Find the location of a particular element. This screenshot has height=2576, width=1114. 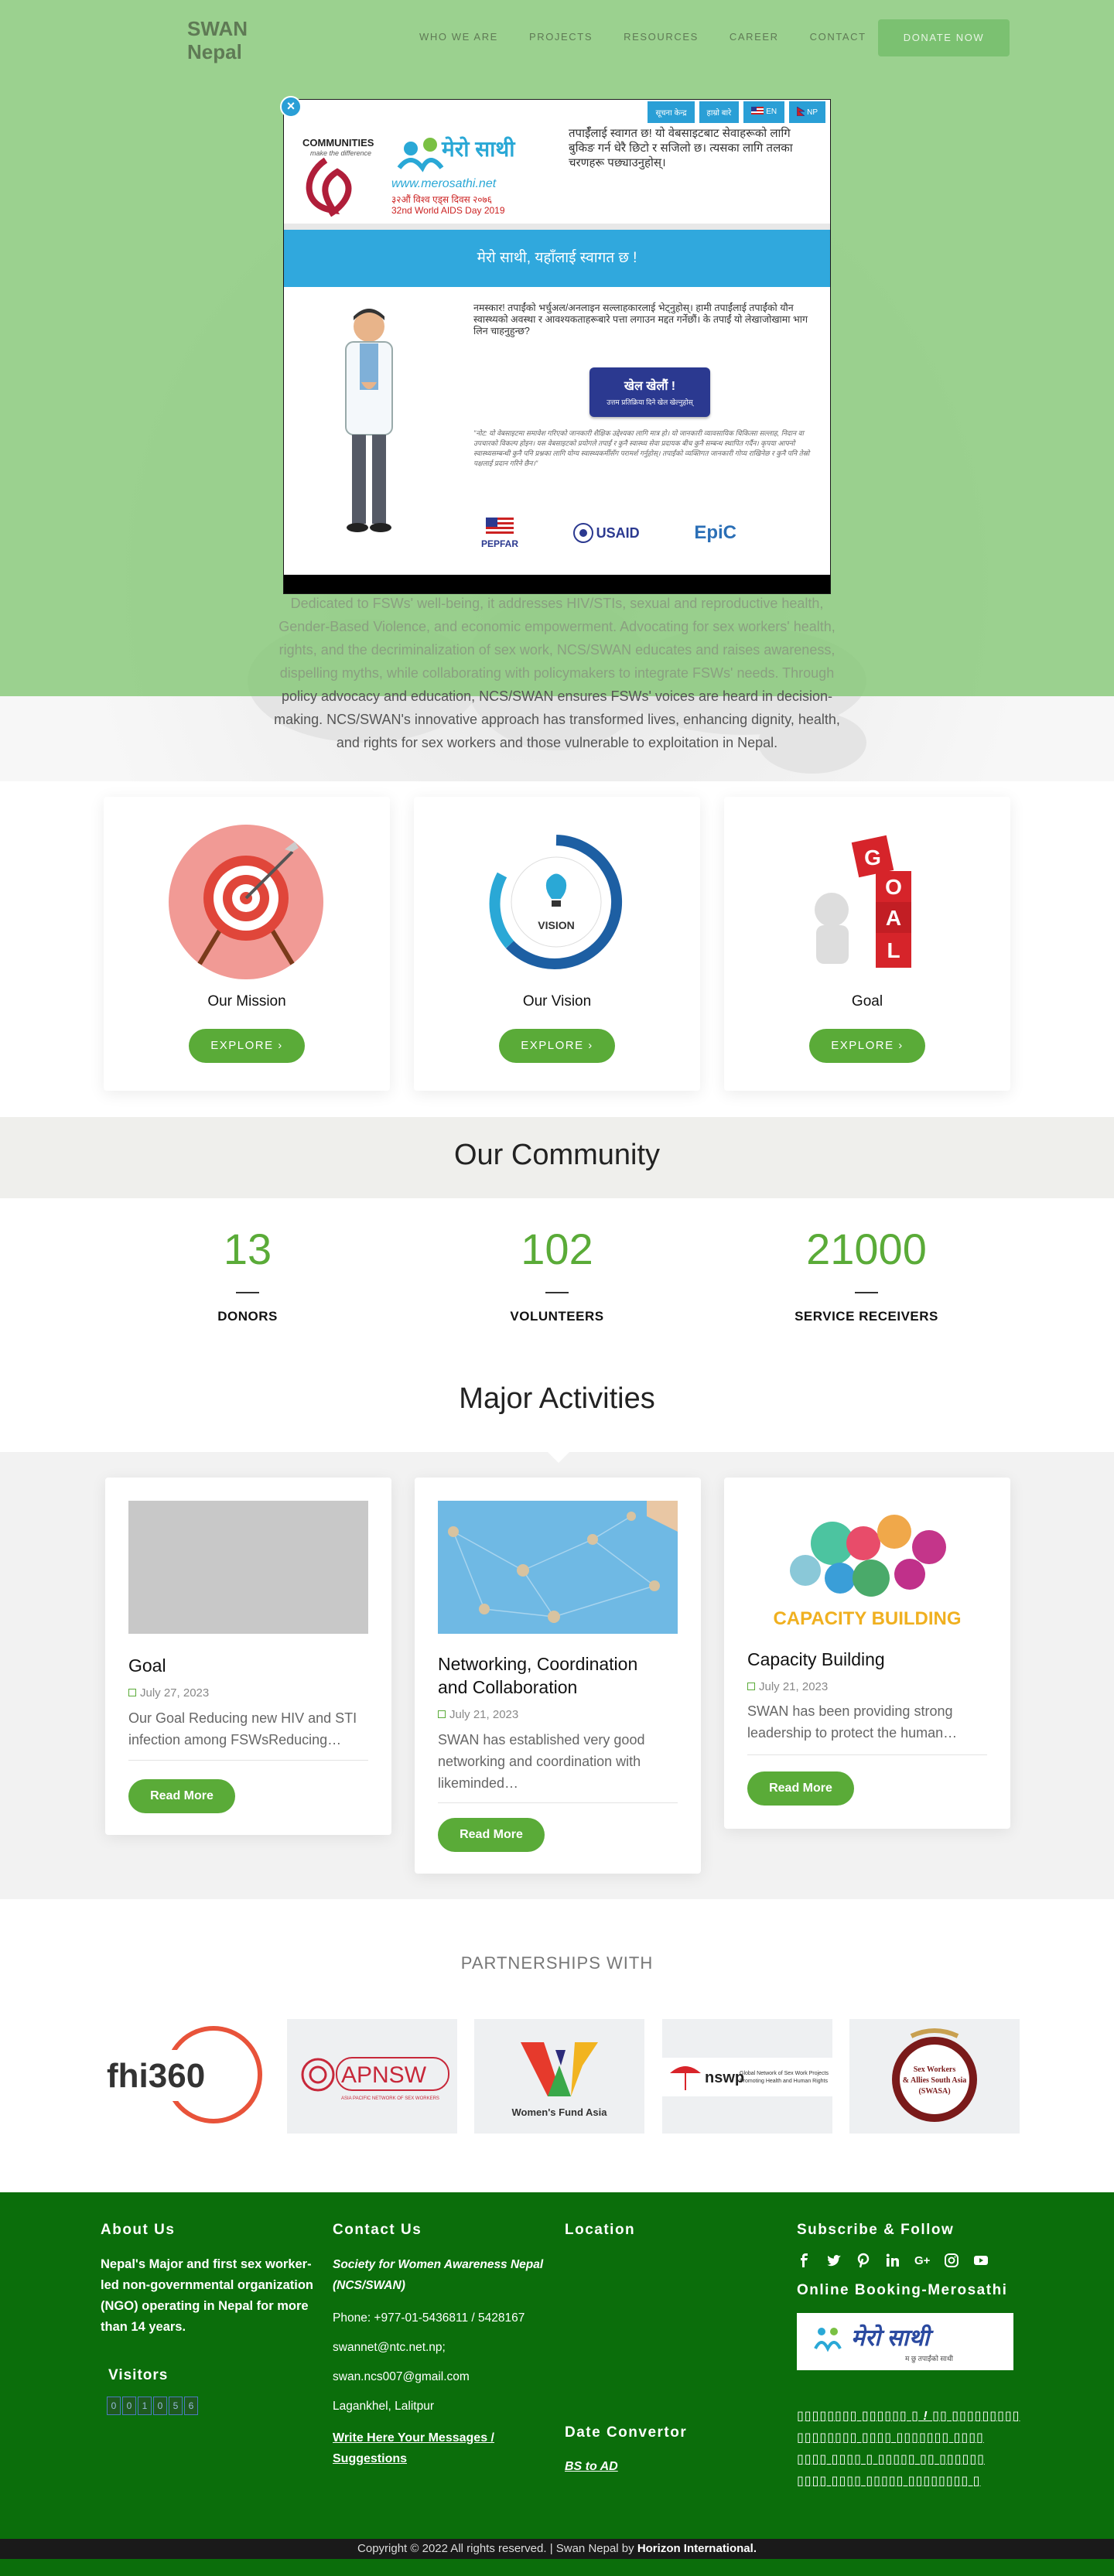

merosathi-booking-logo: मेरो साथी म छु तपाईंको साथी is located at coordinates (905, 2341).